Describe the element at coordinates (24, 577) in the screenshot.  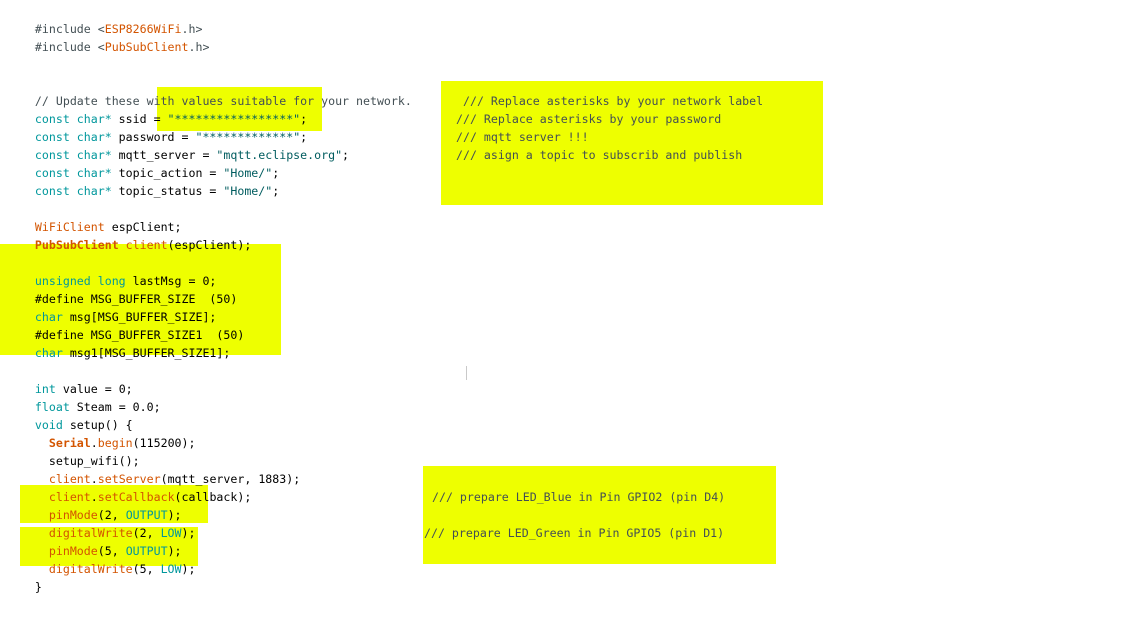
I see `code-line-closing-brace: }` at that location.